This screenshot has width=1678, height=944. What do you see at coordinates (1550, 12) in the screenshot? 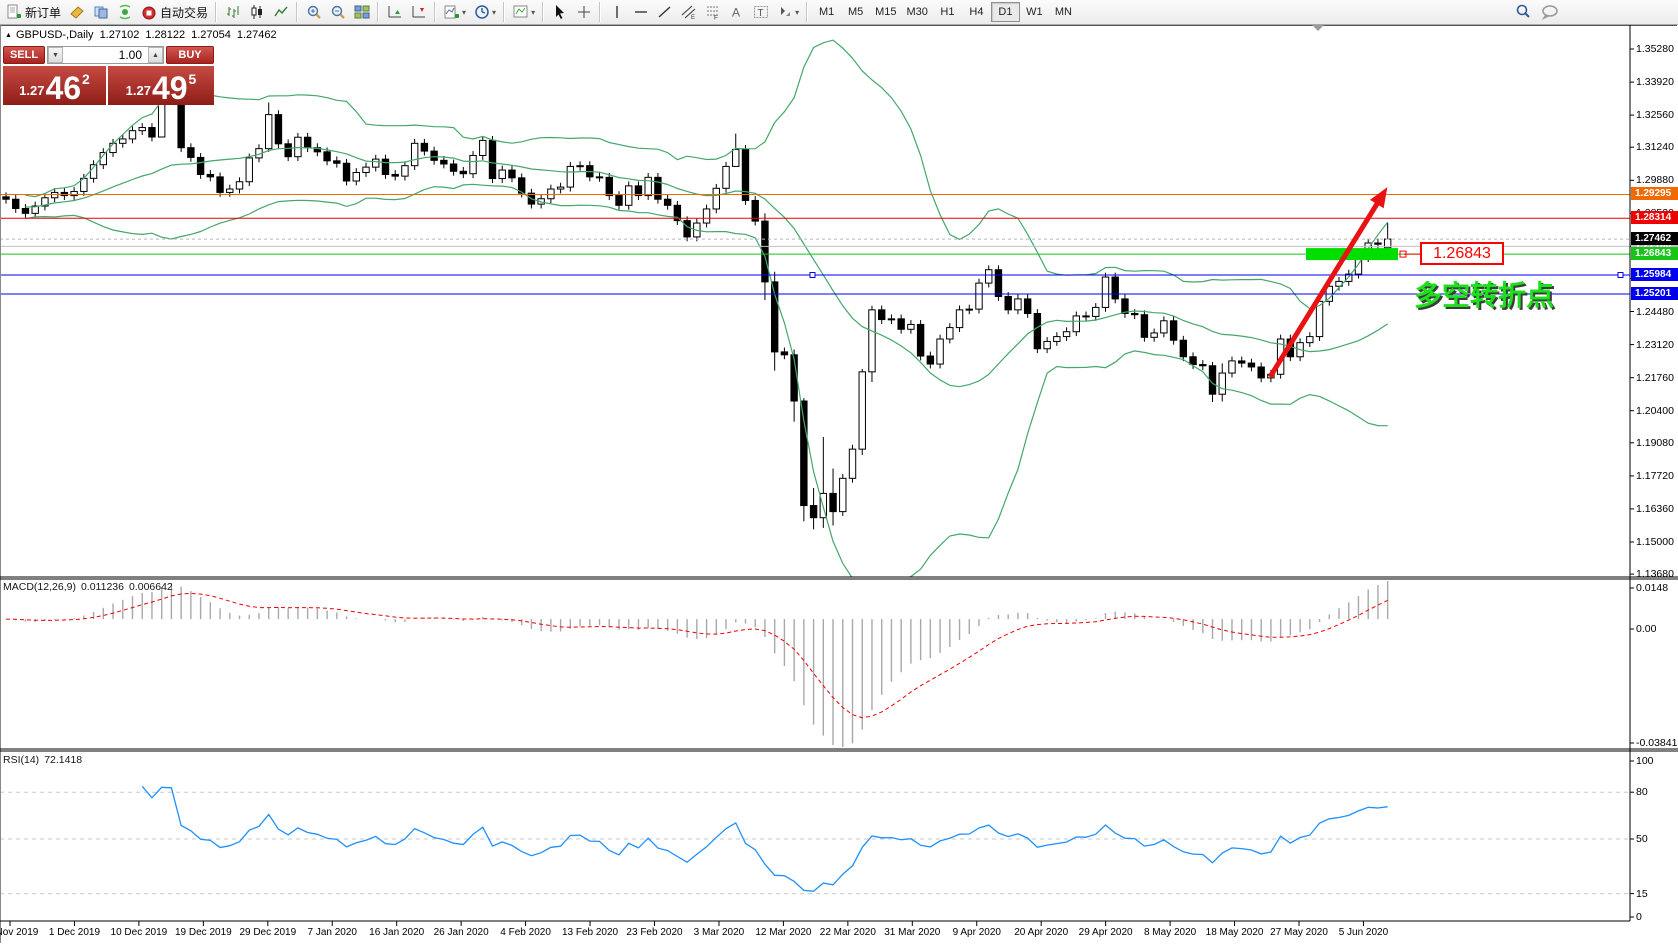
I see `chat-button` at bounding box center [1550, 12].